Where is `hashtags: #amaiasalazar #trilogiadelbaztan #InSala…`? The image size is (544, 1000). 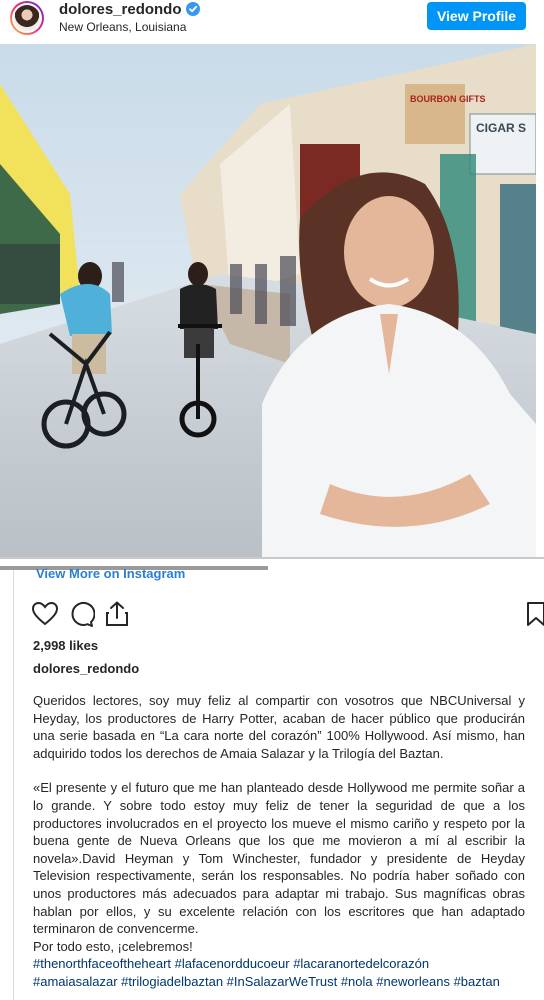 hashtags: #amaiasalazar #trilogiadelbaztan #InSala… is located at coordinates (279, 982).